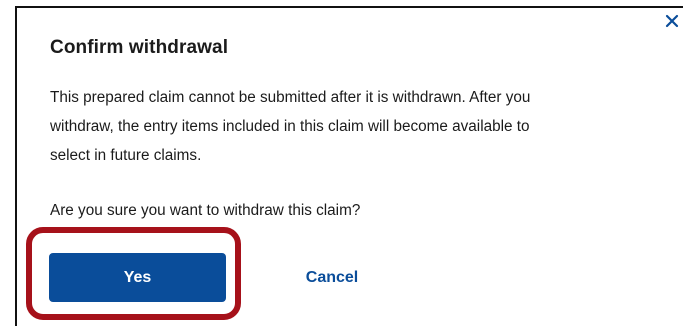 Image resolution: width=683 pixels, height=326 pixels. What do you see at coordinates (139, 47) in the screenshot?
I see `dialog-title: Confirm withdrawal` at bounding box center [139, 47].